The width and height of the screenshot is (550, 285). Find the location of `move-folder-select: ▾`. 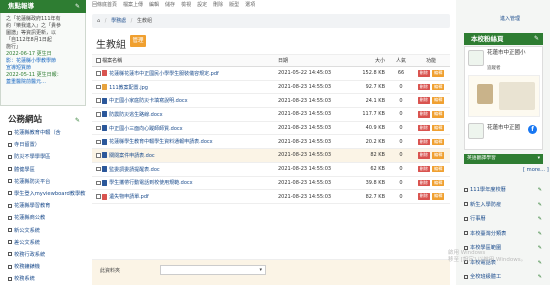

move-folder-select: ▾ is located at coordinates (213, 270).